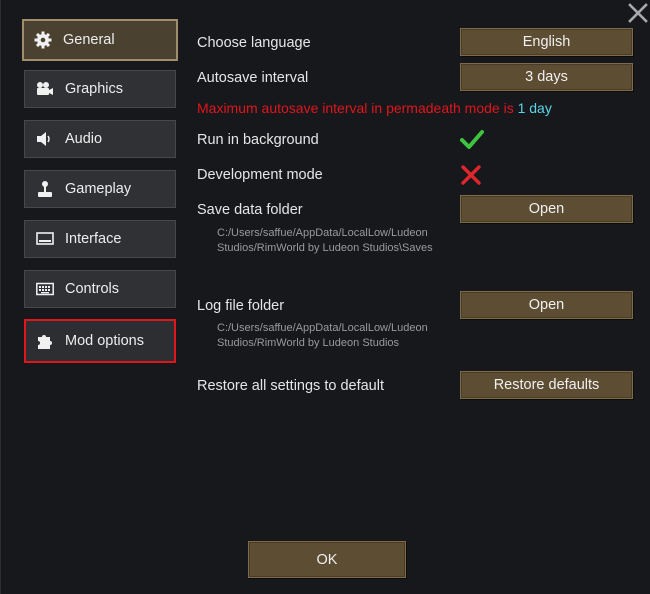 The height and width of the screenshot is (594, 650). What do you see at coordinates (254, 43) in the screenshot?
I see `language-label: Choose language` at bounding box center [254, 43].